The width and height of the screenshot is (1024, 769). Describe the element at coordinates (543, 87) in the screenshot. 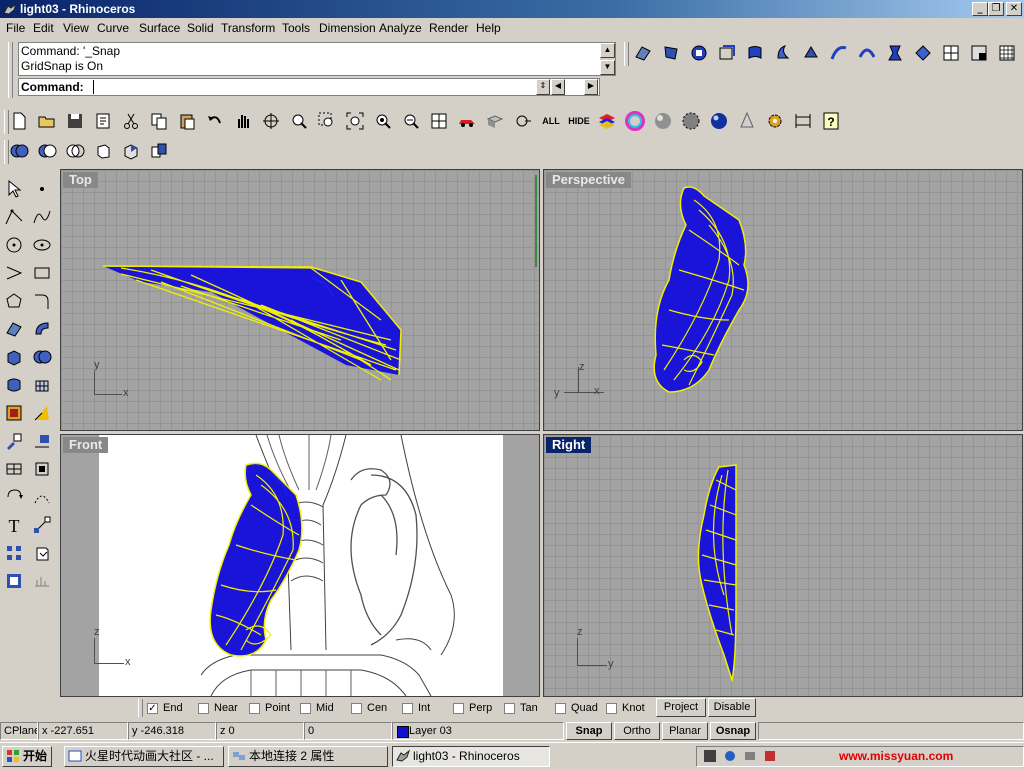

I see `spin-icon: ⇕` at that location.